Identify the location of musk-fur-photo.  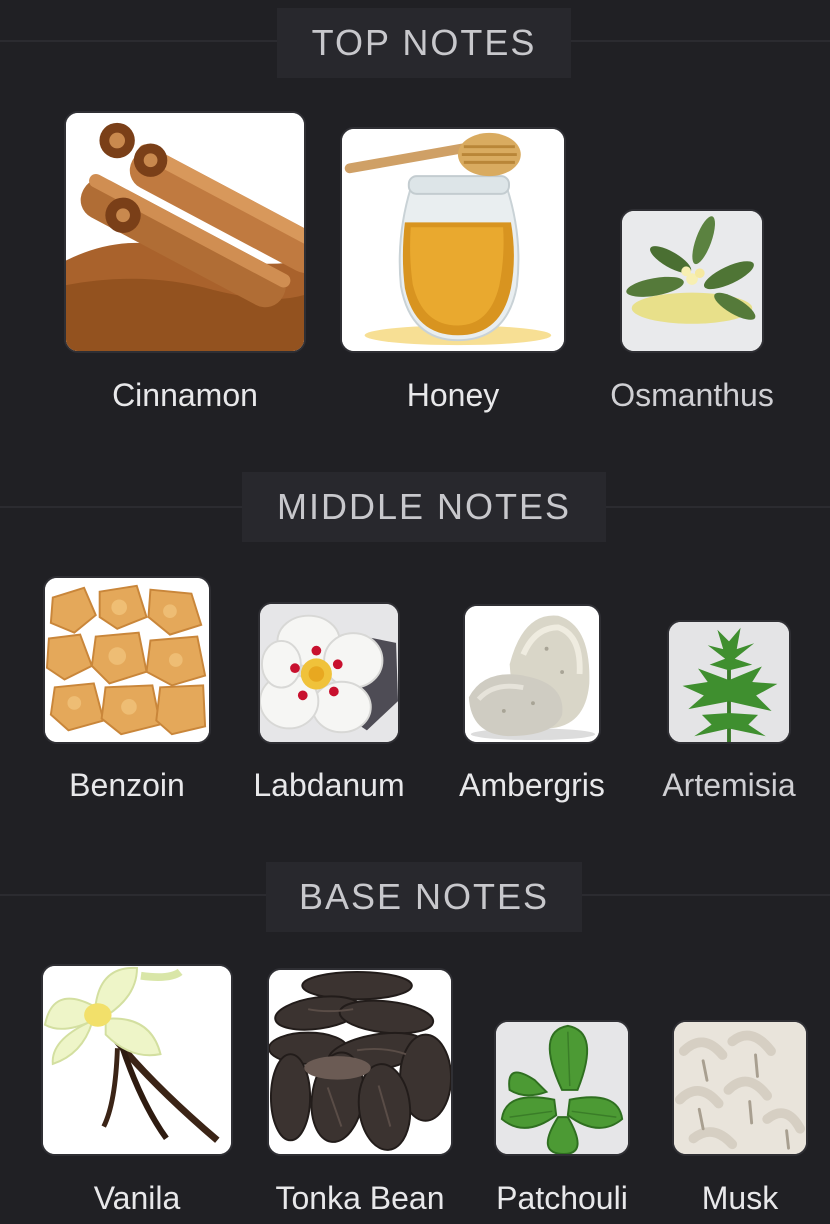
(740, 1088).